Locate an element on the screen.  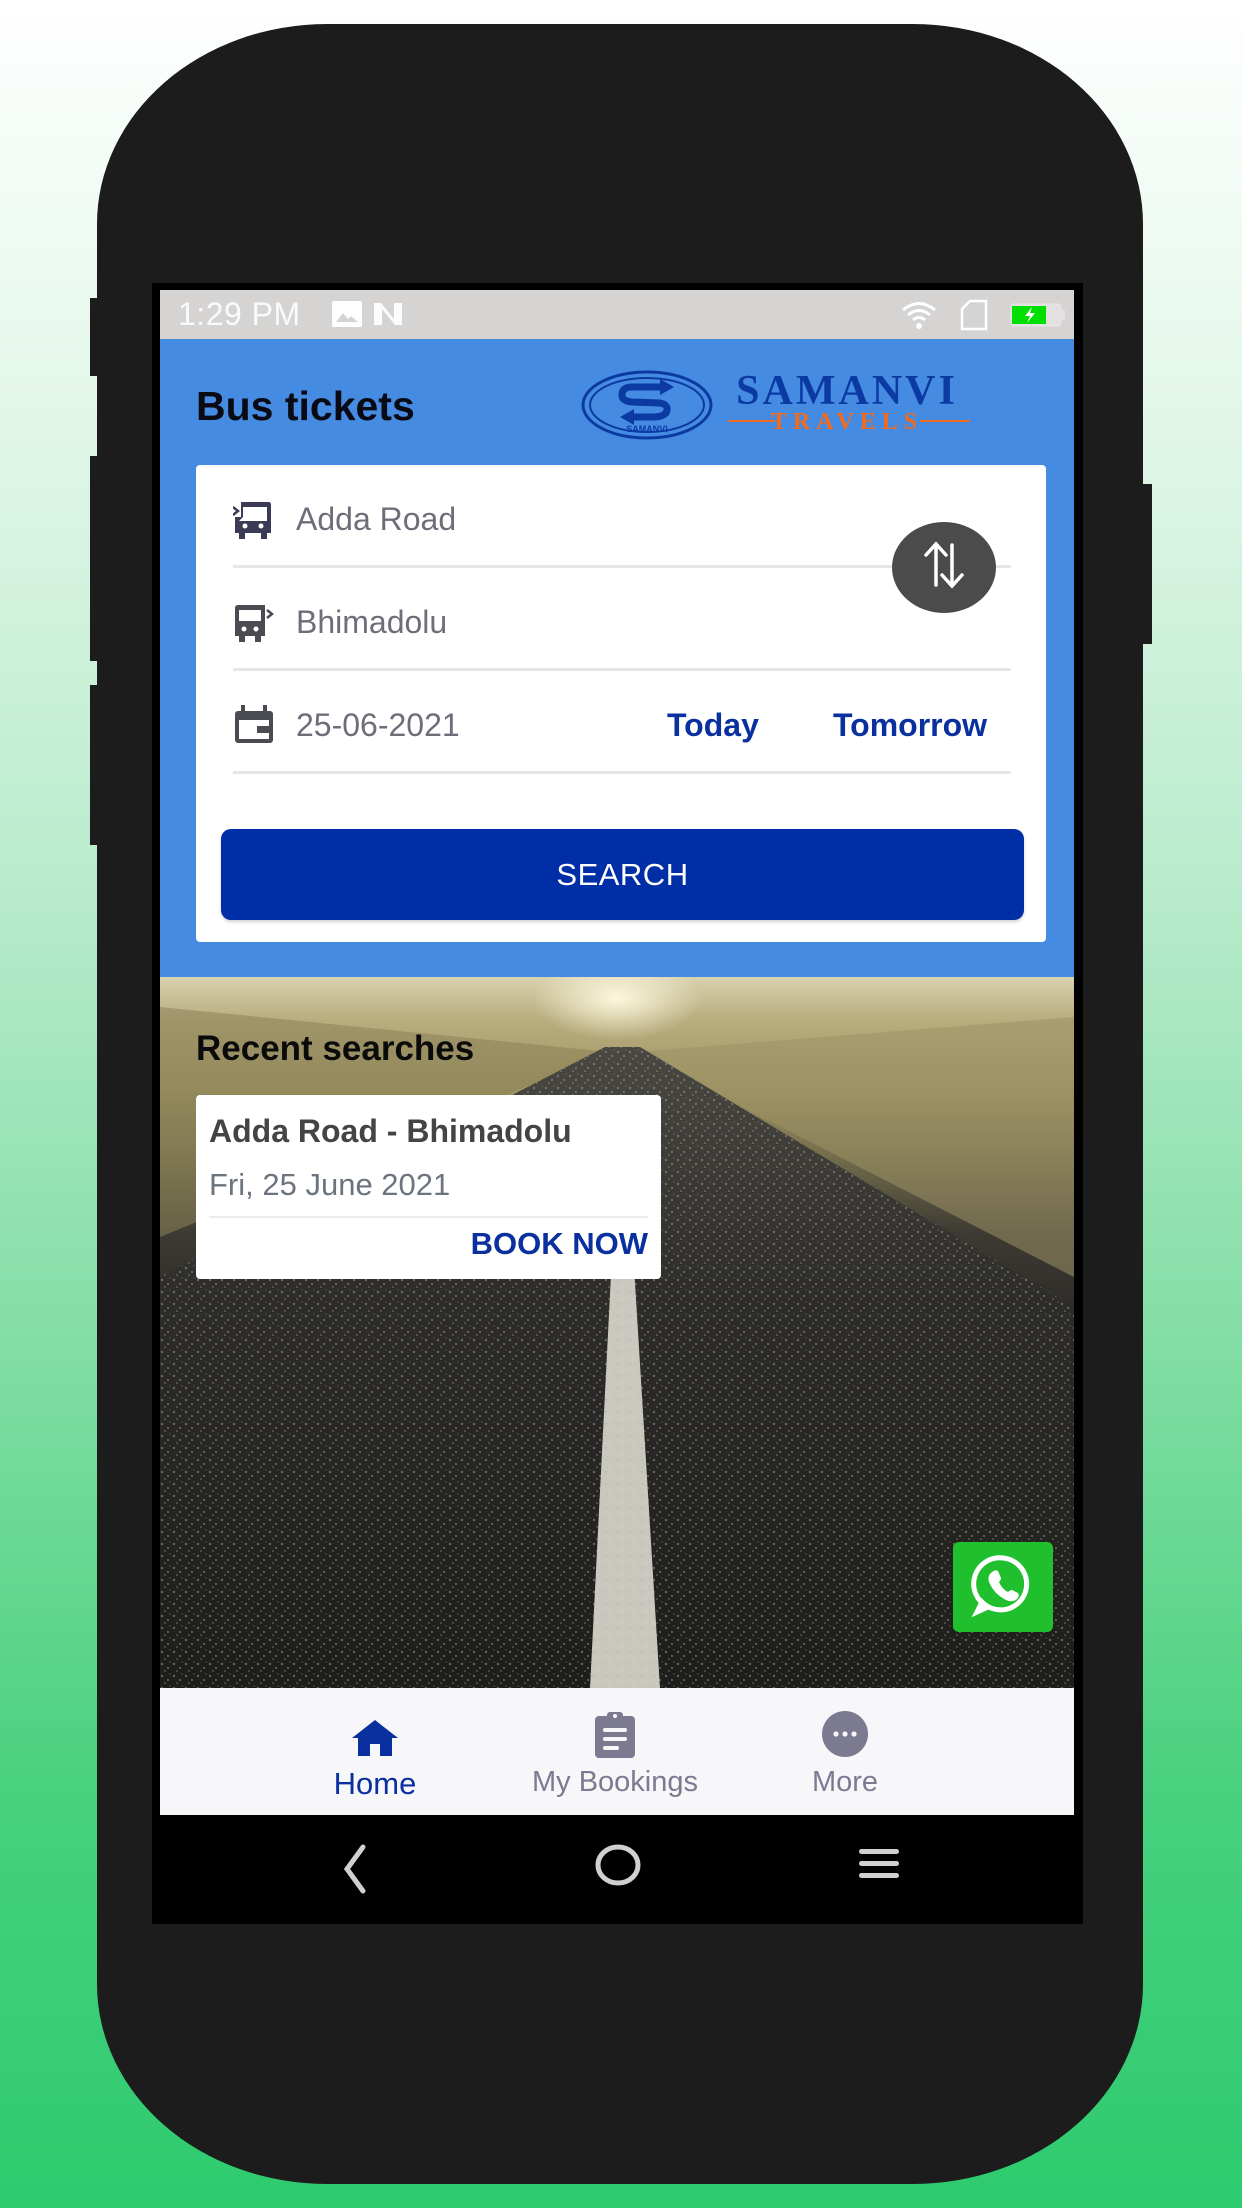
wifi-icon is located at coordinates (919, 317).